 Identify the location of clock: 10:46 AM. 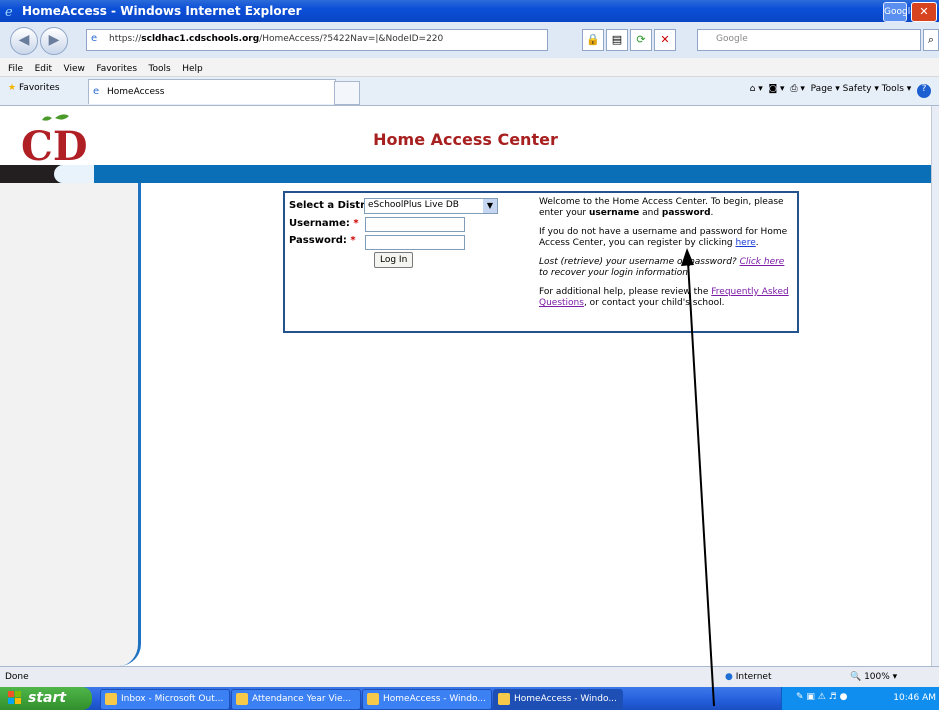
(914, 698).